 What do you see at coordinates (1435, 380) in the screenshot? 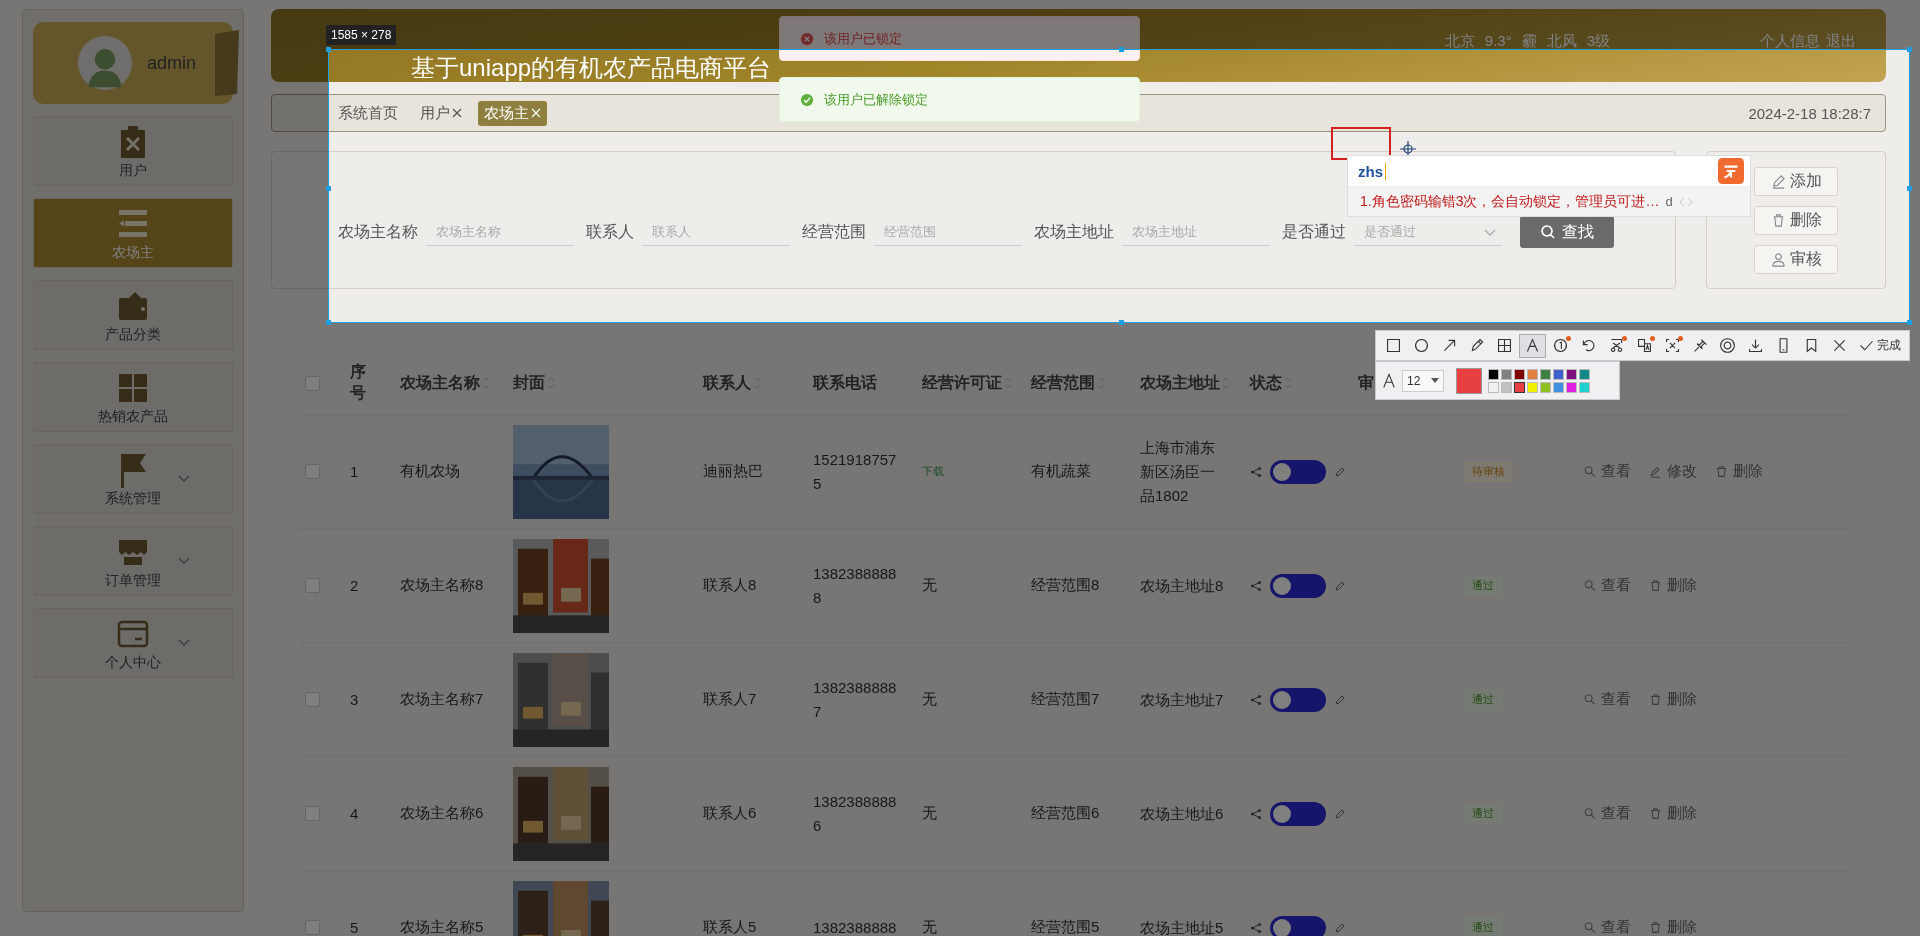
I see `caret-icon` at bounding box center [1435, 380].